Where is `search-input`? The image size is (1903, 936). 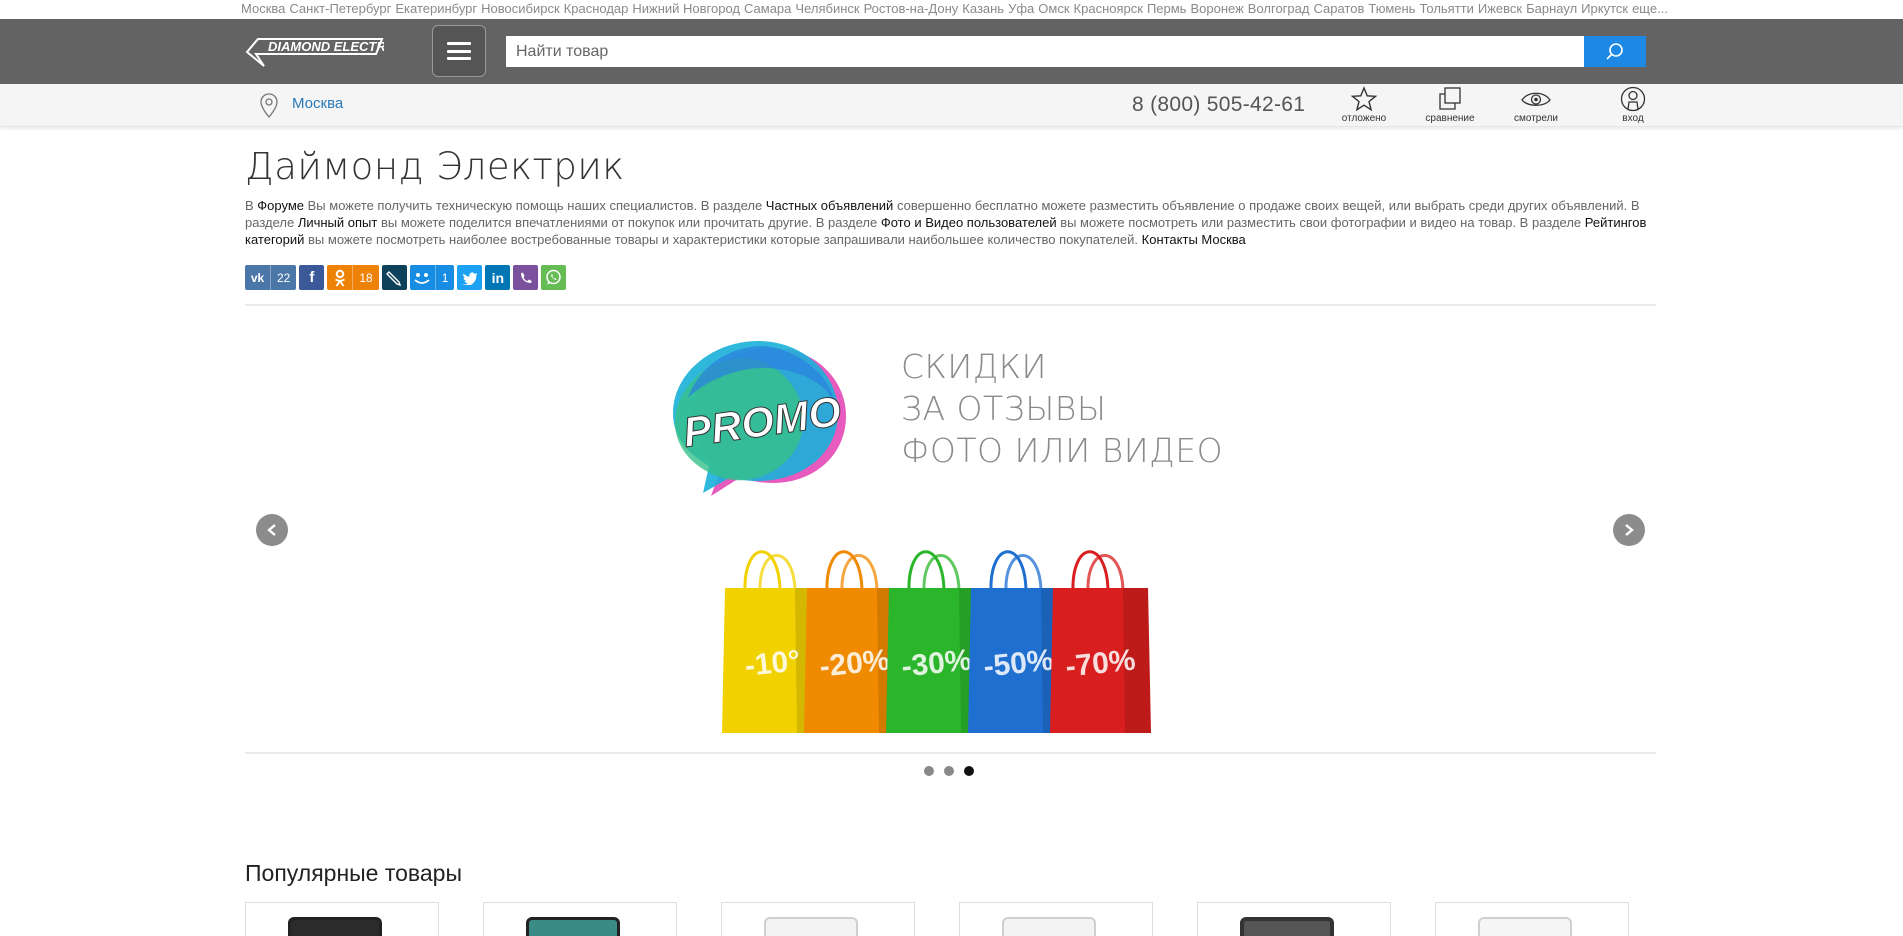
search-input is located at coordinates (1045, 51).